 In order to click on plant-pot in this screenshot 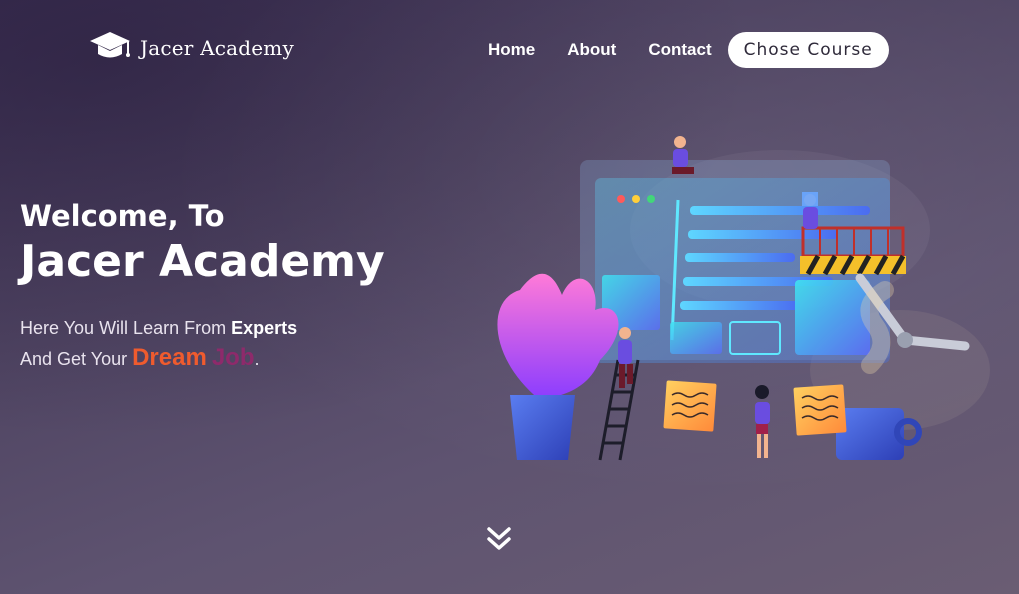, I will do `click(542, 427)`.